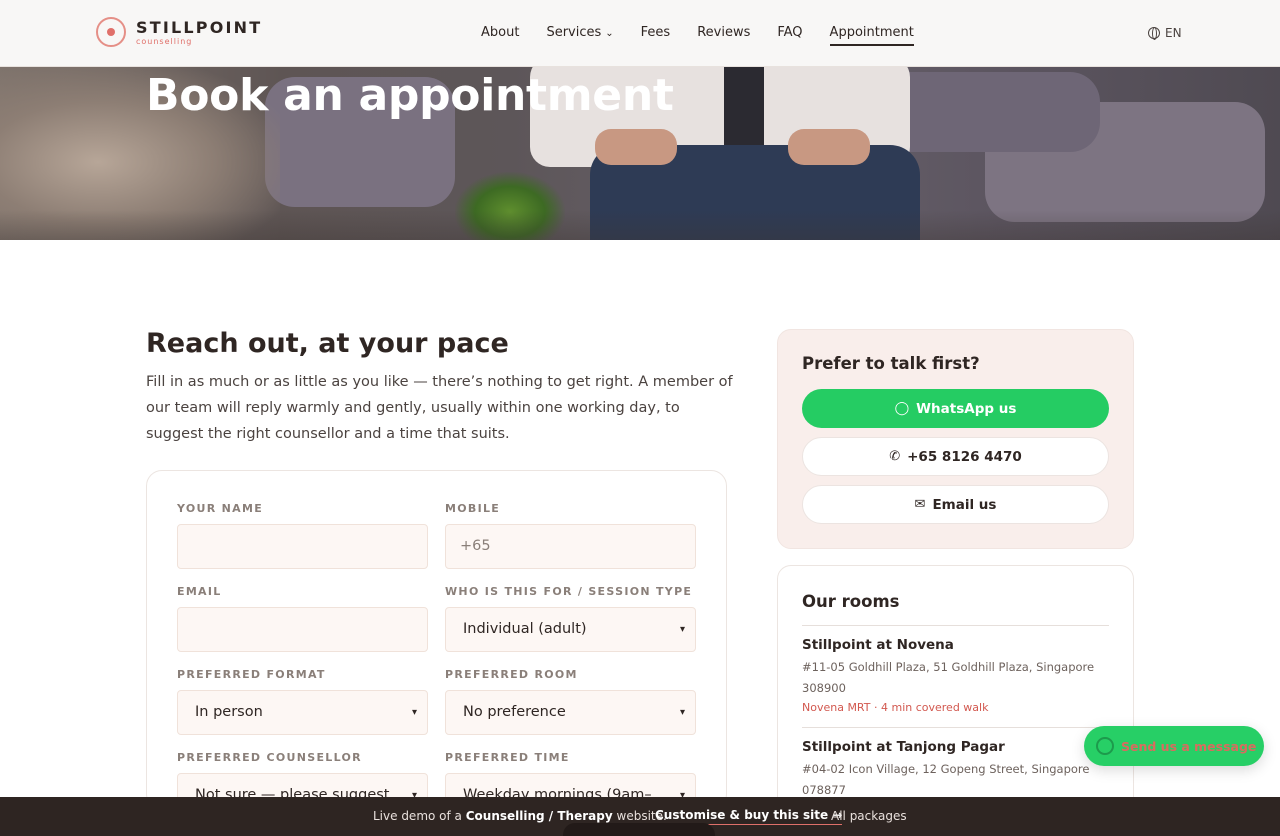 Image resolution: width=1280 pixels, height=836 pixels. Describe the element at coordinates (609, 33) in the screenshot. I see `chevron-down-icon: ⌄` at that location.